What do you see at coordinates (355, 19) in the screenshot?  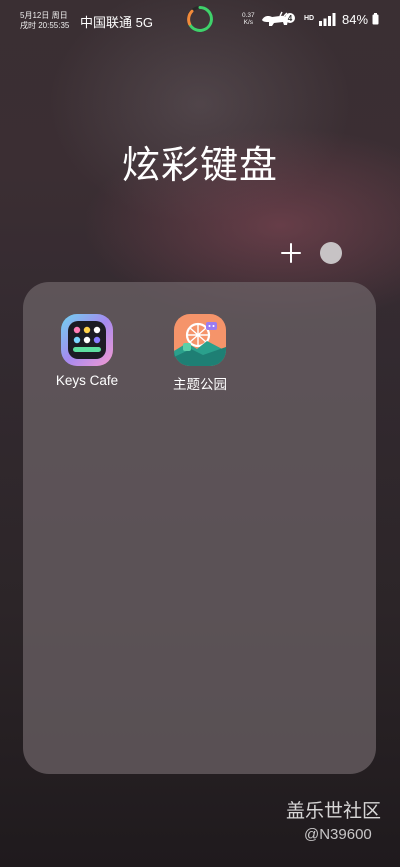 I see `battery-percent: 84%` at bounding box center [355, 19].